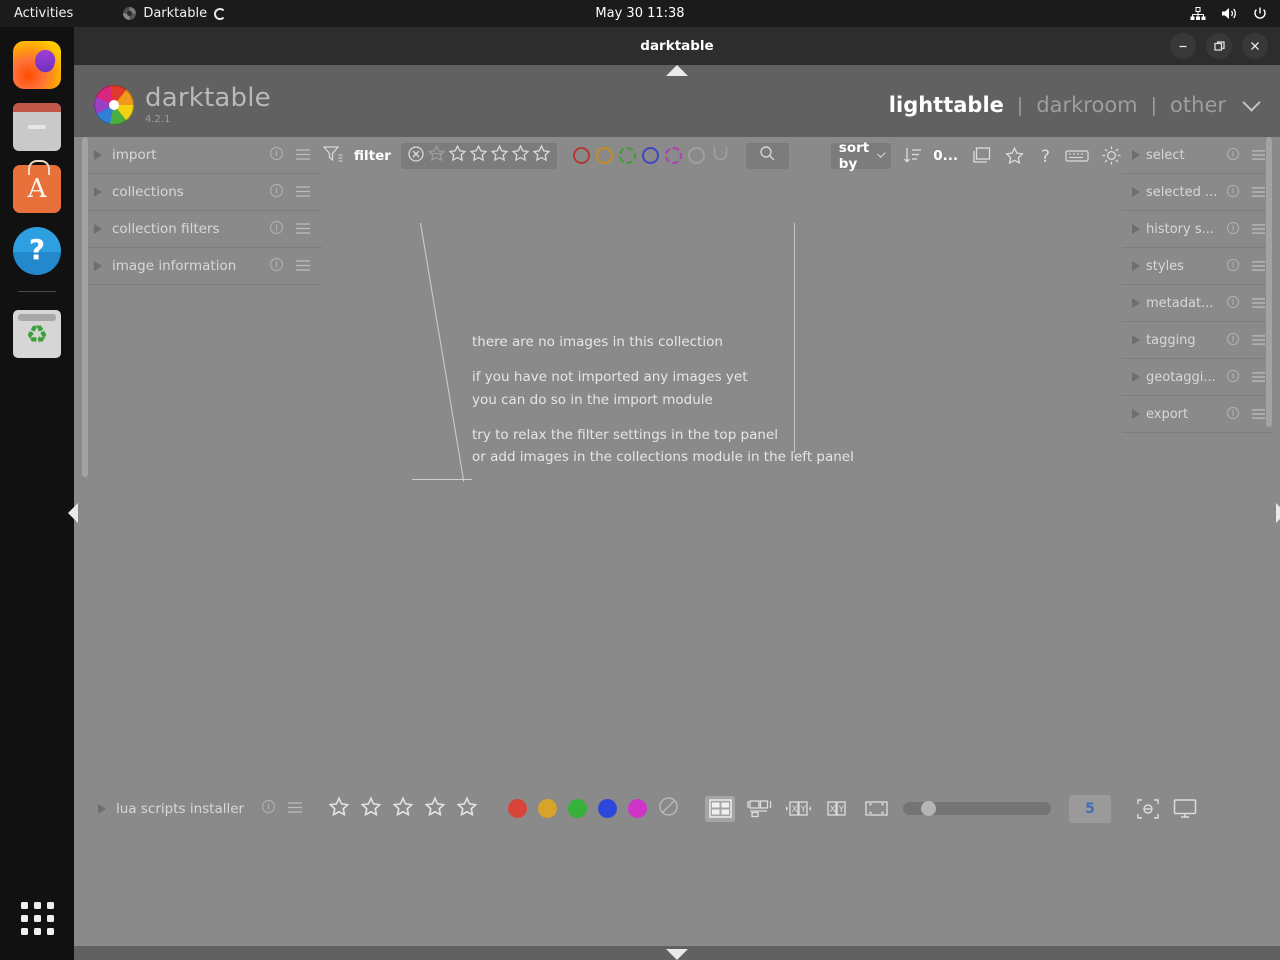 The width and height of the screenshot is (1280, 960). Describe the element at coordinates (175, 13) in the screenshot. I see `active-app-menu: Darktable` at that location.